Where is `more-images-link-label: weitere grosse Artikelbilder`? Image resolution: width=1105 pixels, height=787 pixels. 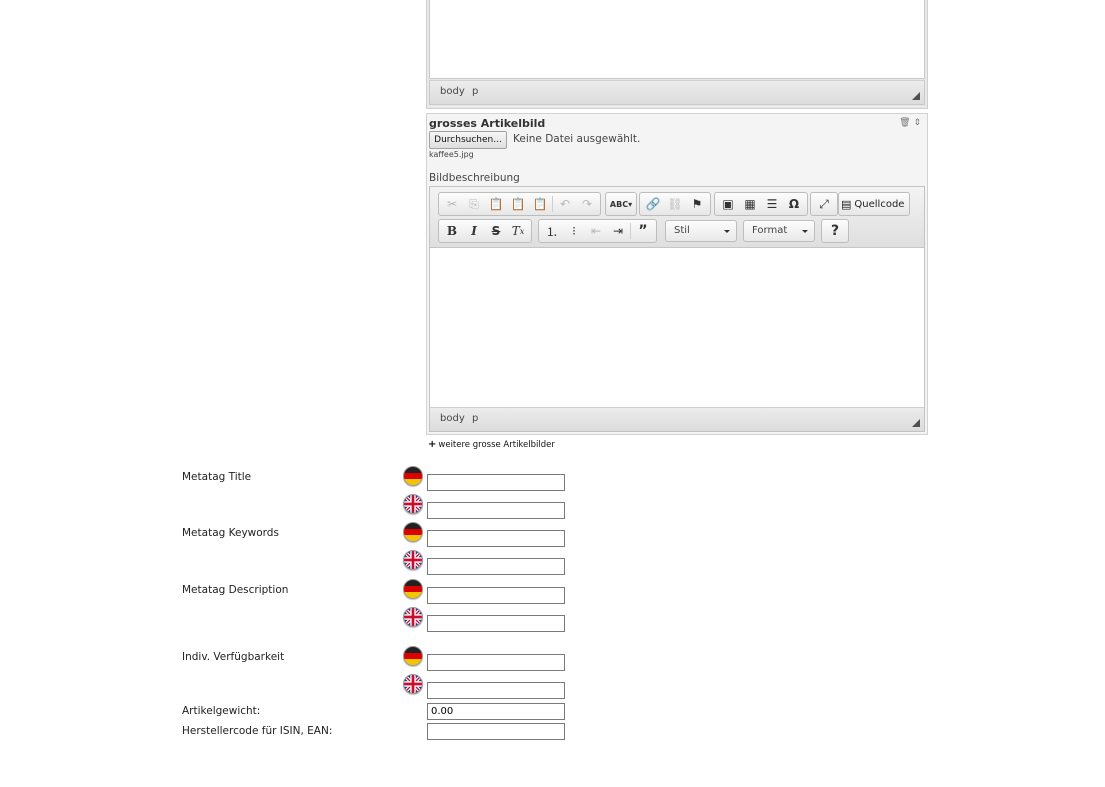
more-images-link-label: weitere grosse Artikelbilder is located at coordinates (496, 445).